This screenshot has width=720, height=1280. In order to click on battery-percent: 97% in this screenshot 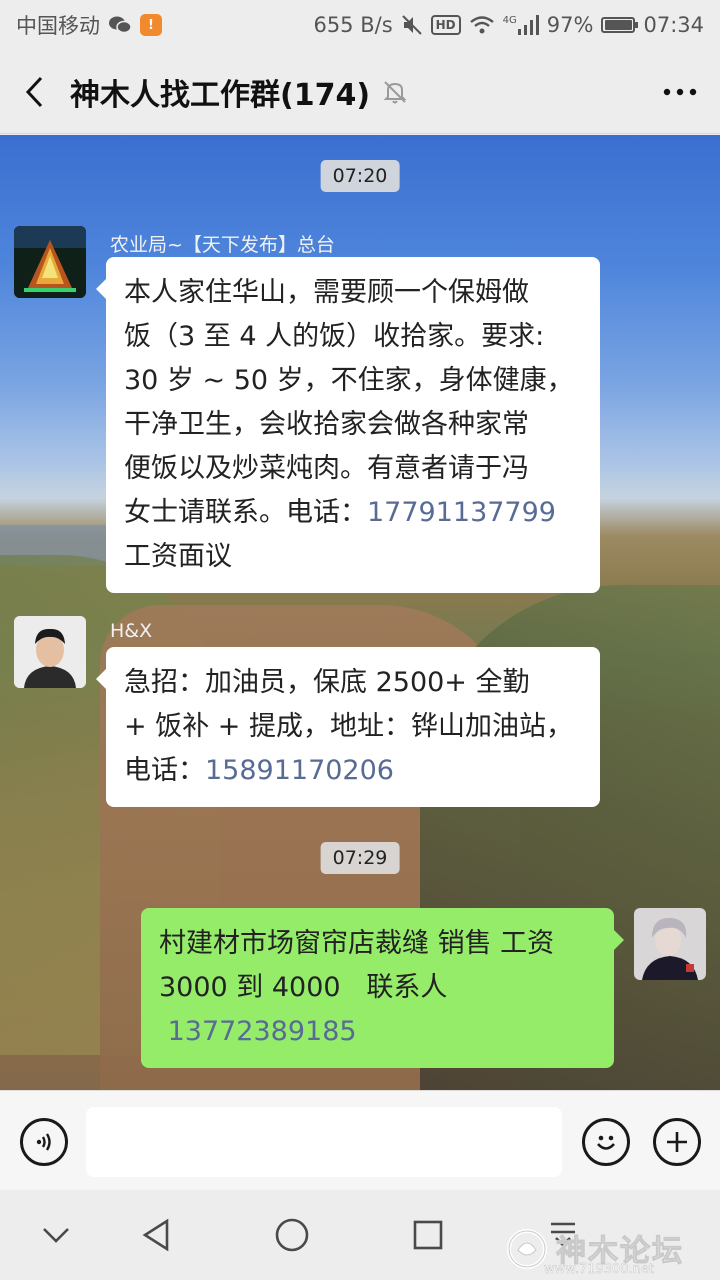, I will do `click(570, 25)`.